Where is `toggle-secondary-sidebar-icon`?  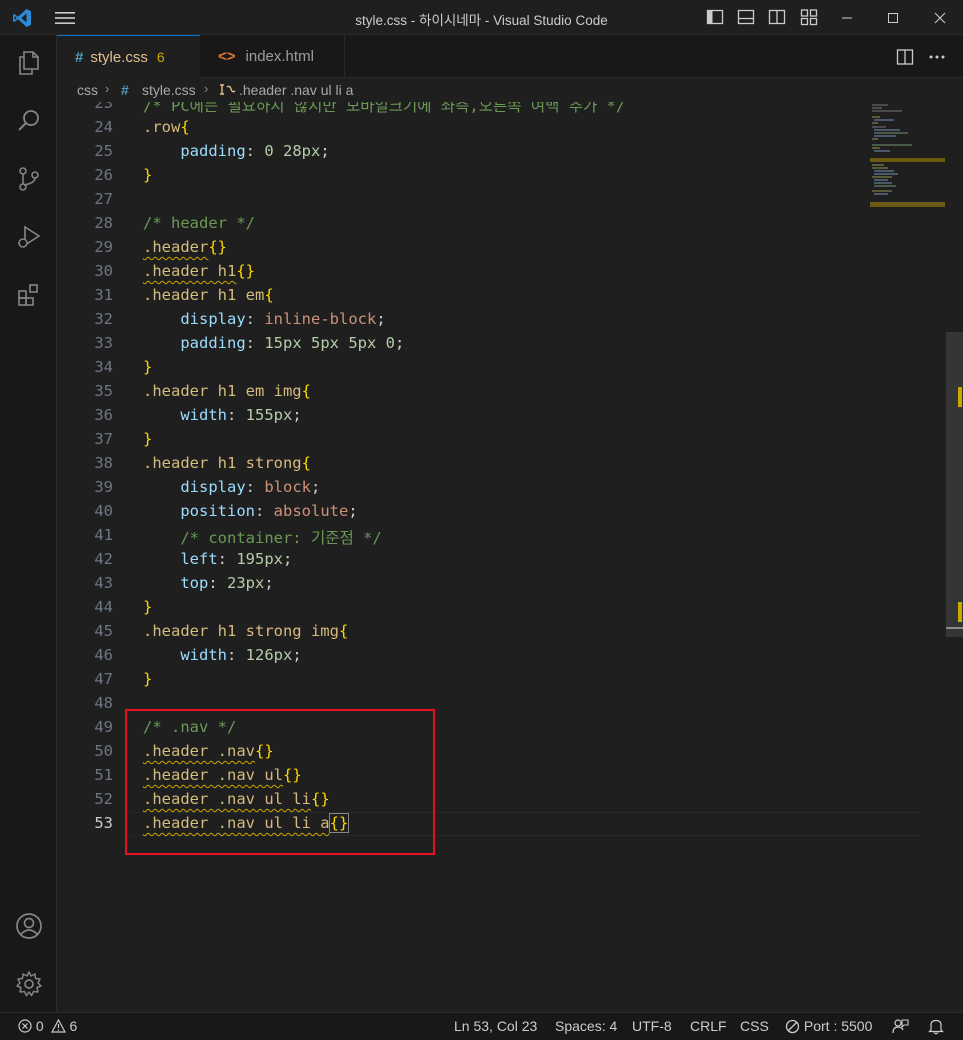 toggle-secondary-sidebar-icon is located at coordinates (777, 17).